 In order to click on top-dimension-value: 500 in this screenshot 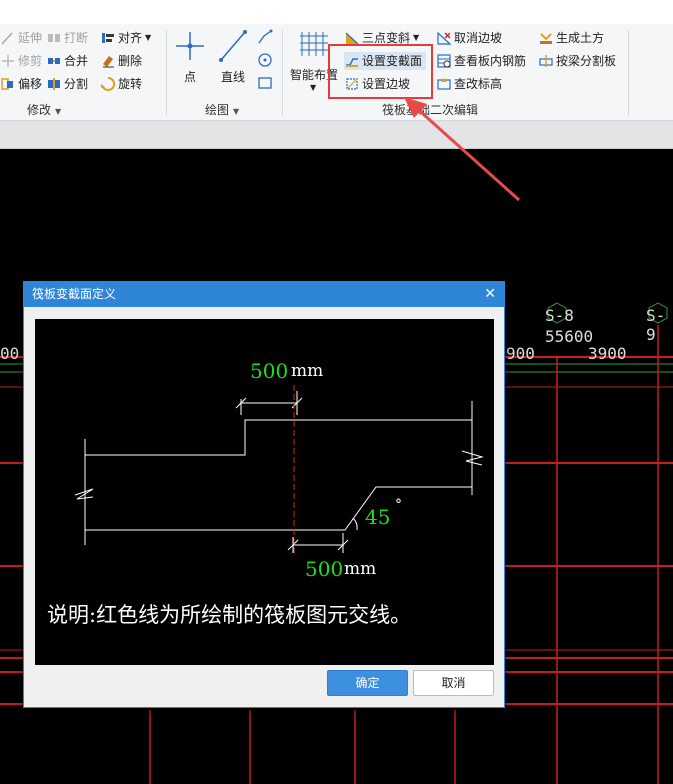, I will do `click(269, 371)`.